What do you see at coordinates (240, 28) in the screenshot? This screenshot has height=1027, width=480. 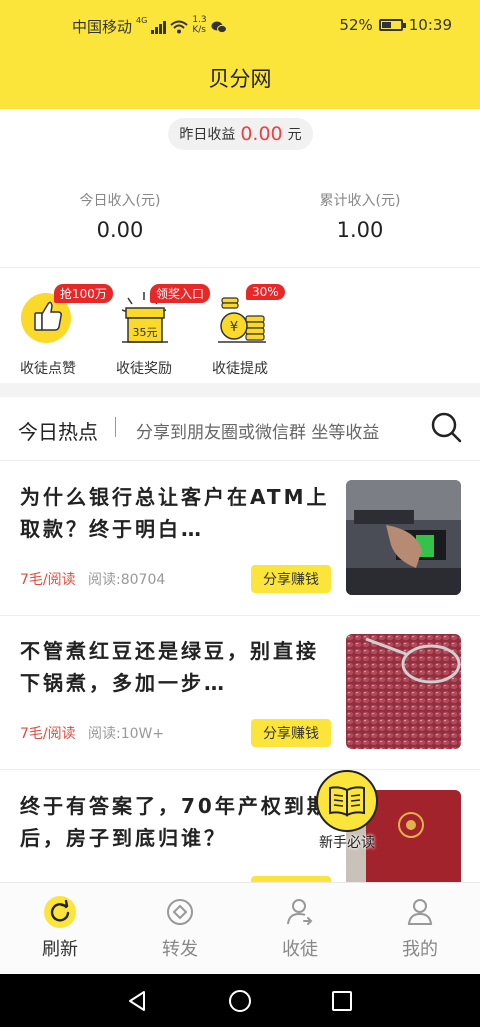 I see `status-bar: 中国移动 4G 1.3 K/s 52% 10:39` at bounding box center [240, 28].